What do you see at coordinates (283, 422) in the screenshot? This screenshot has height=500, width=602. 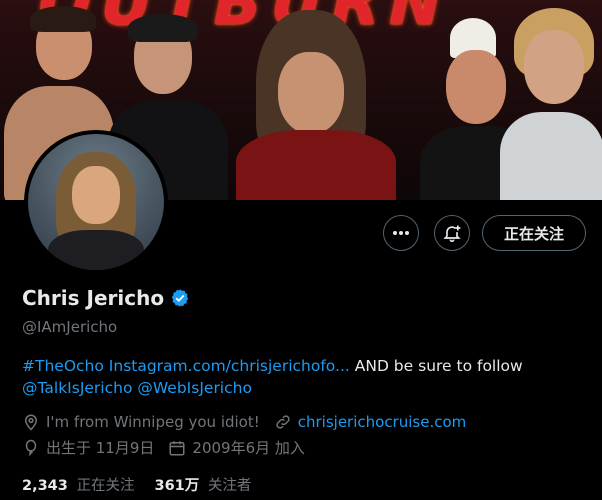 I see `link-icon` at bounding box center [283, 422].